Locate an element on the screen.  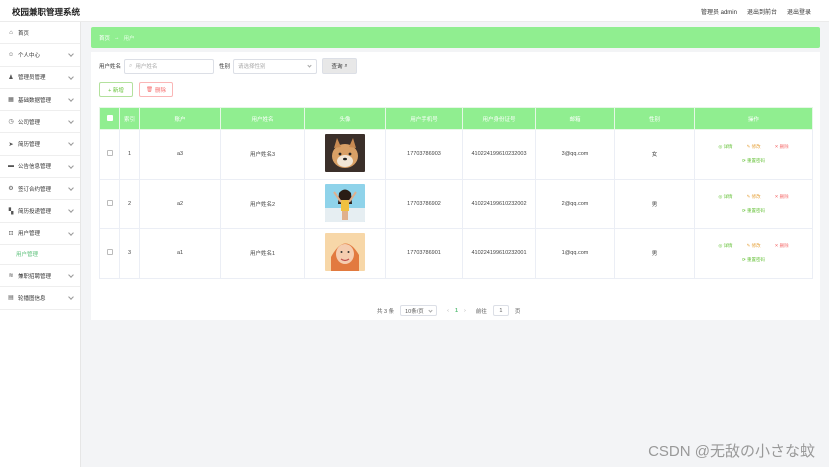
search-button: 查询 ⌕ is located at coordinates (340, 66).